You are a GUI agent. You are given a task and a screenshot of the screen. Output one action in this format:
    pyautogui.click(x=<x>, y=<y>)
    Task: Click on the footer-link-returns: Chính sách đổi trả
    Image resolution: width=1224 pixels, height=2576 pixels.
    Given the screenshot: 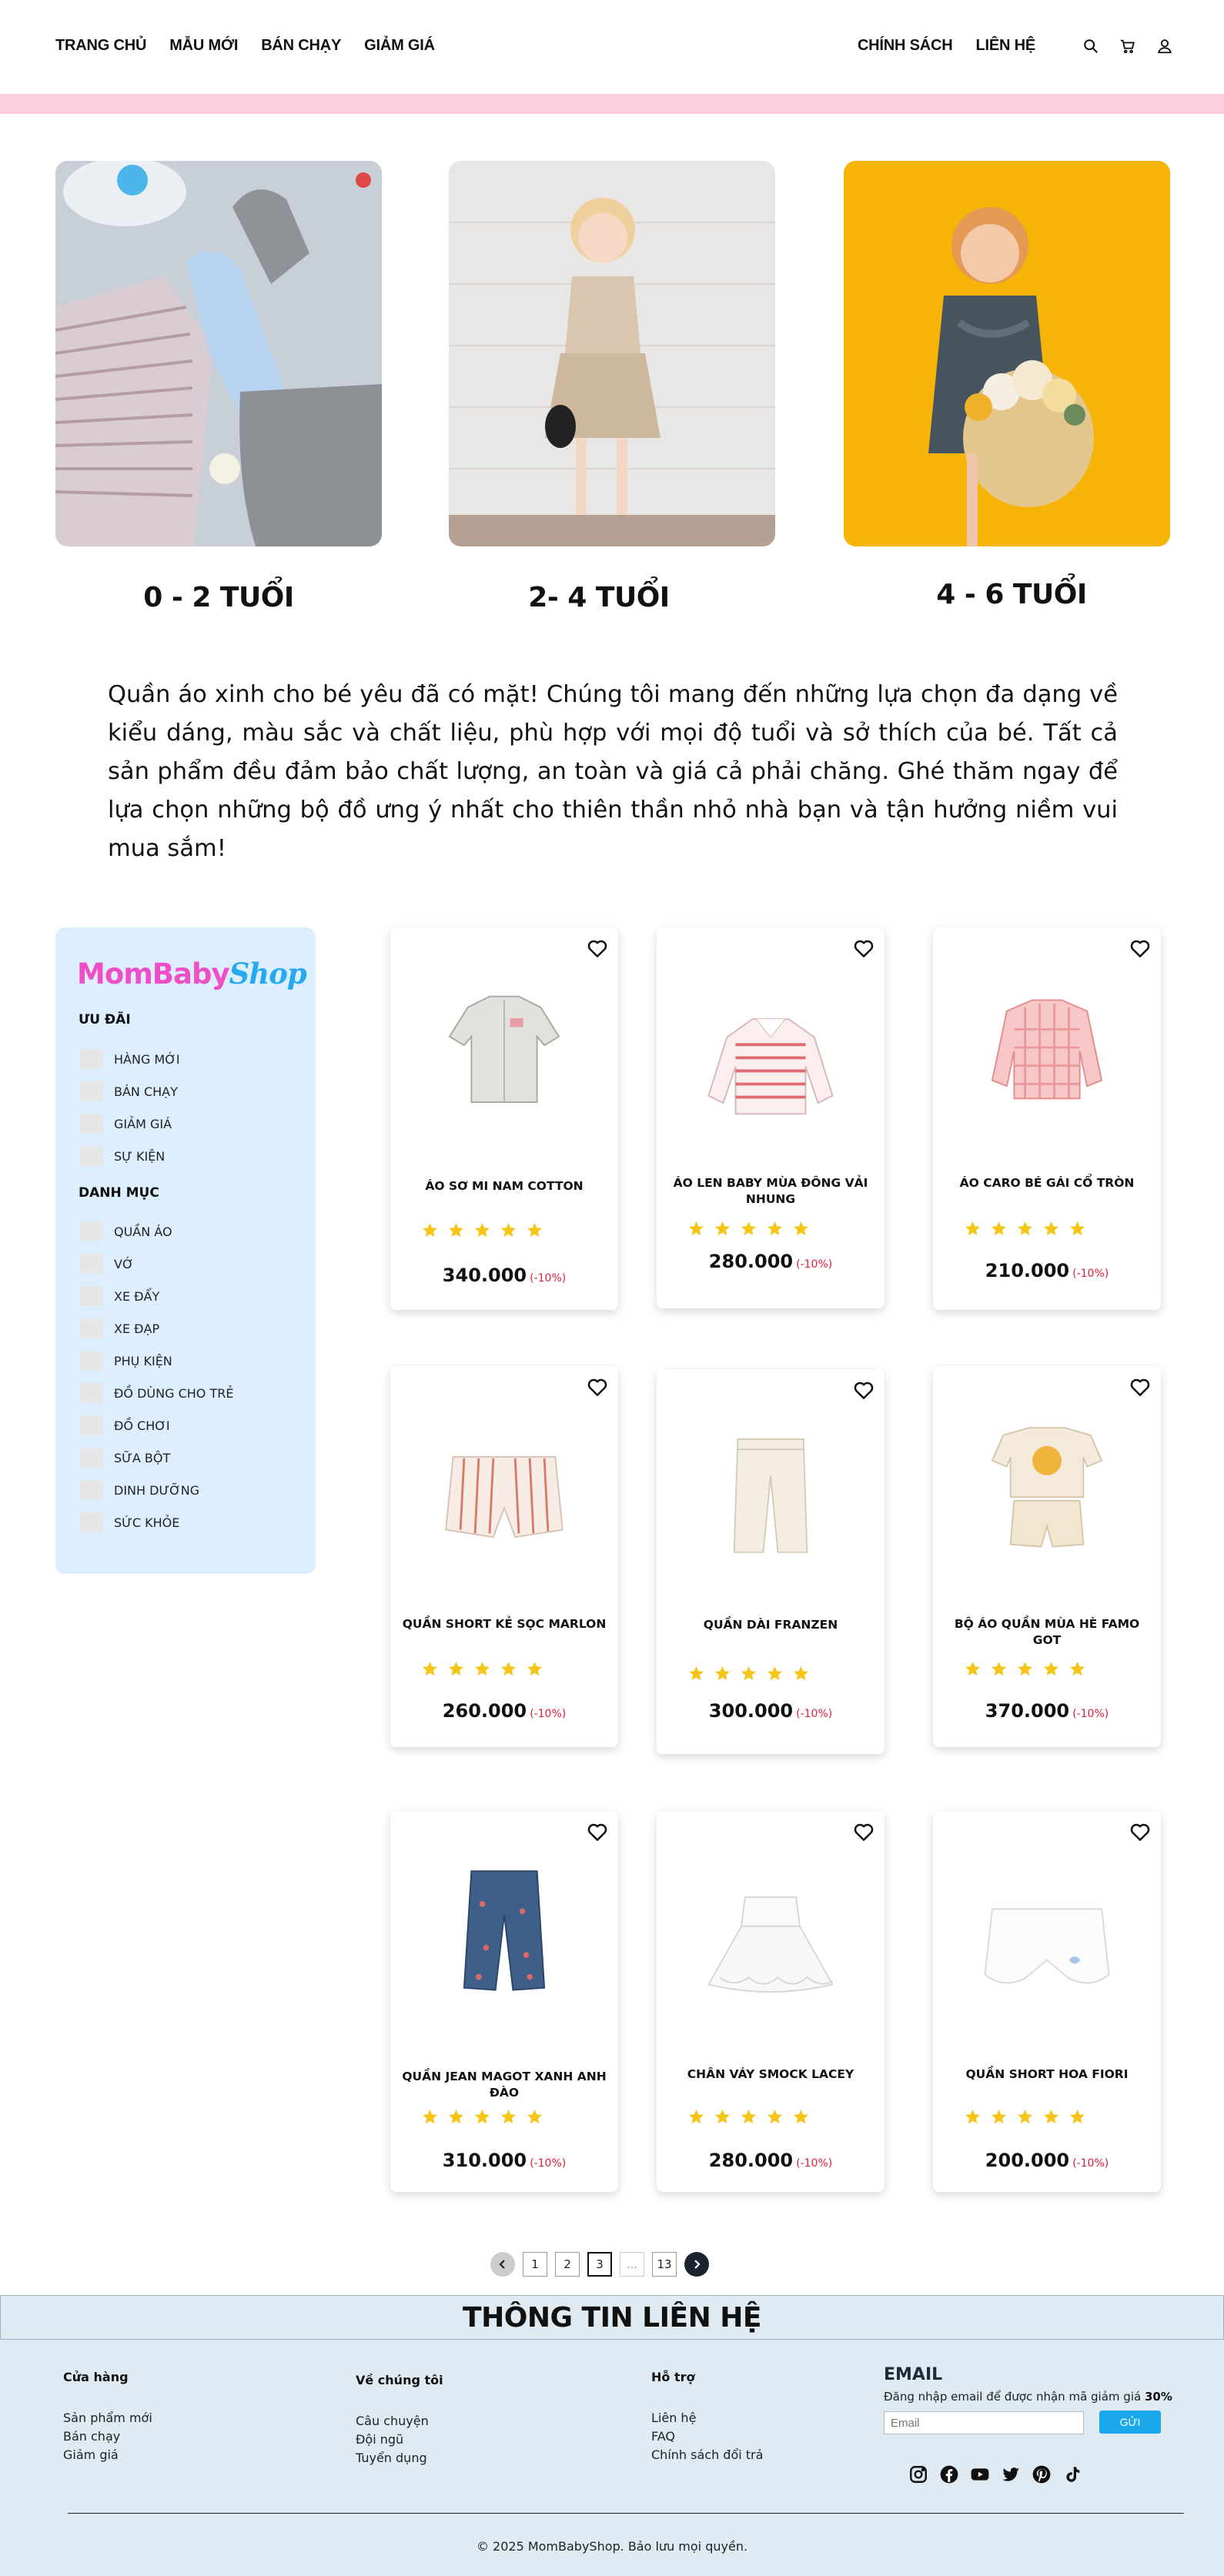 What is the action you would take?
    pyautogui.click(x=707, y=2455)
    